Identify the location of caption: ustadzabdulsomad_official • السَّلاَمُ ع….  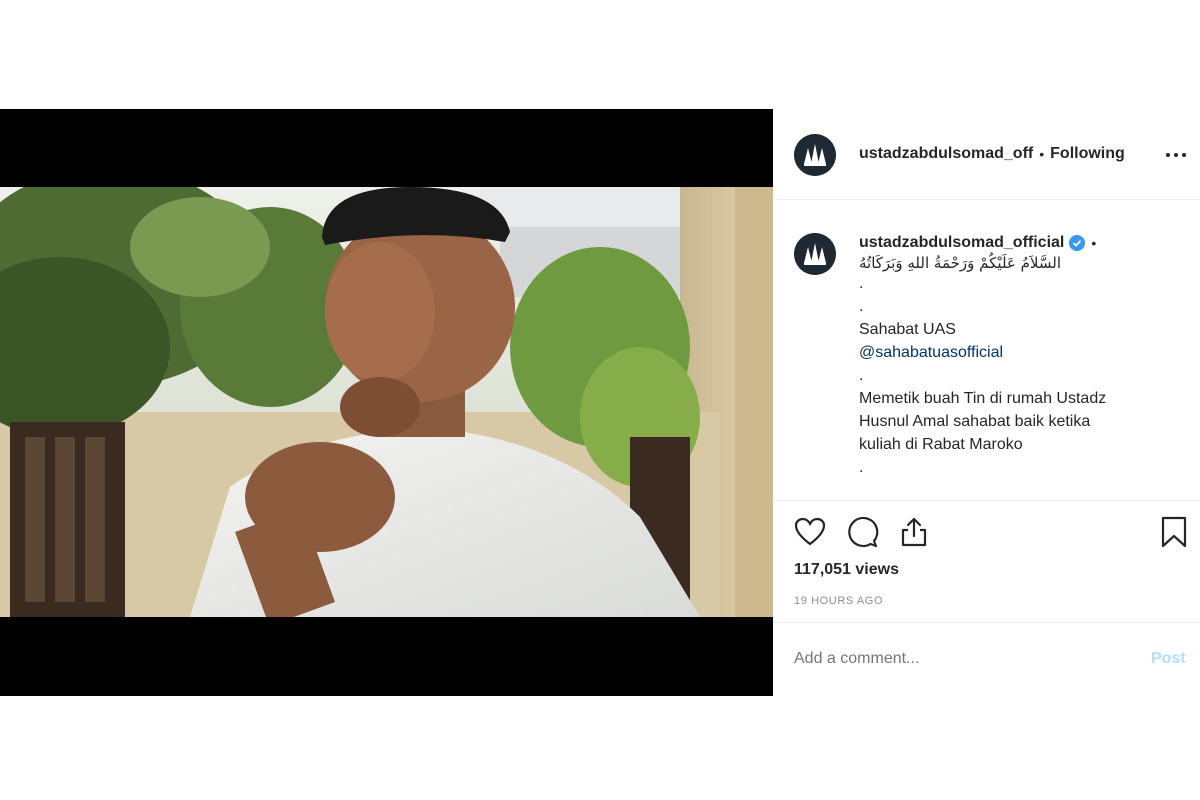
(1019, 356).